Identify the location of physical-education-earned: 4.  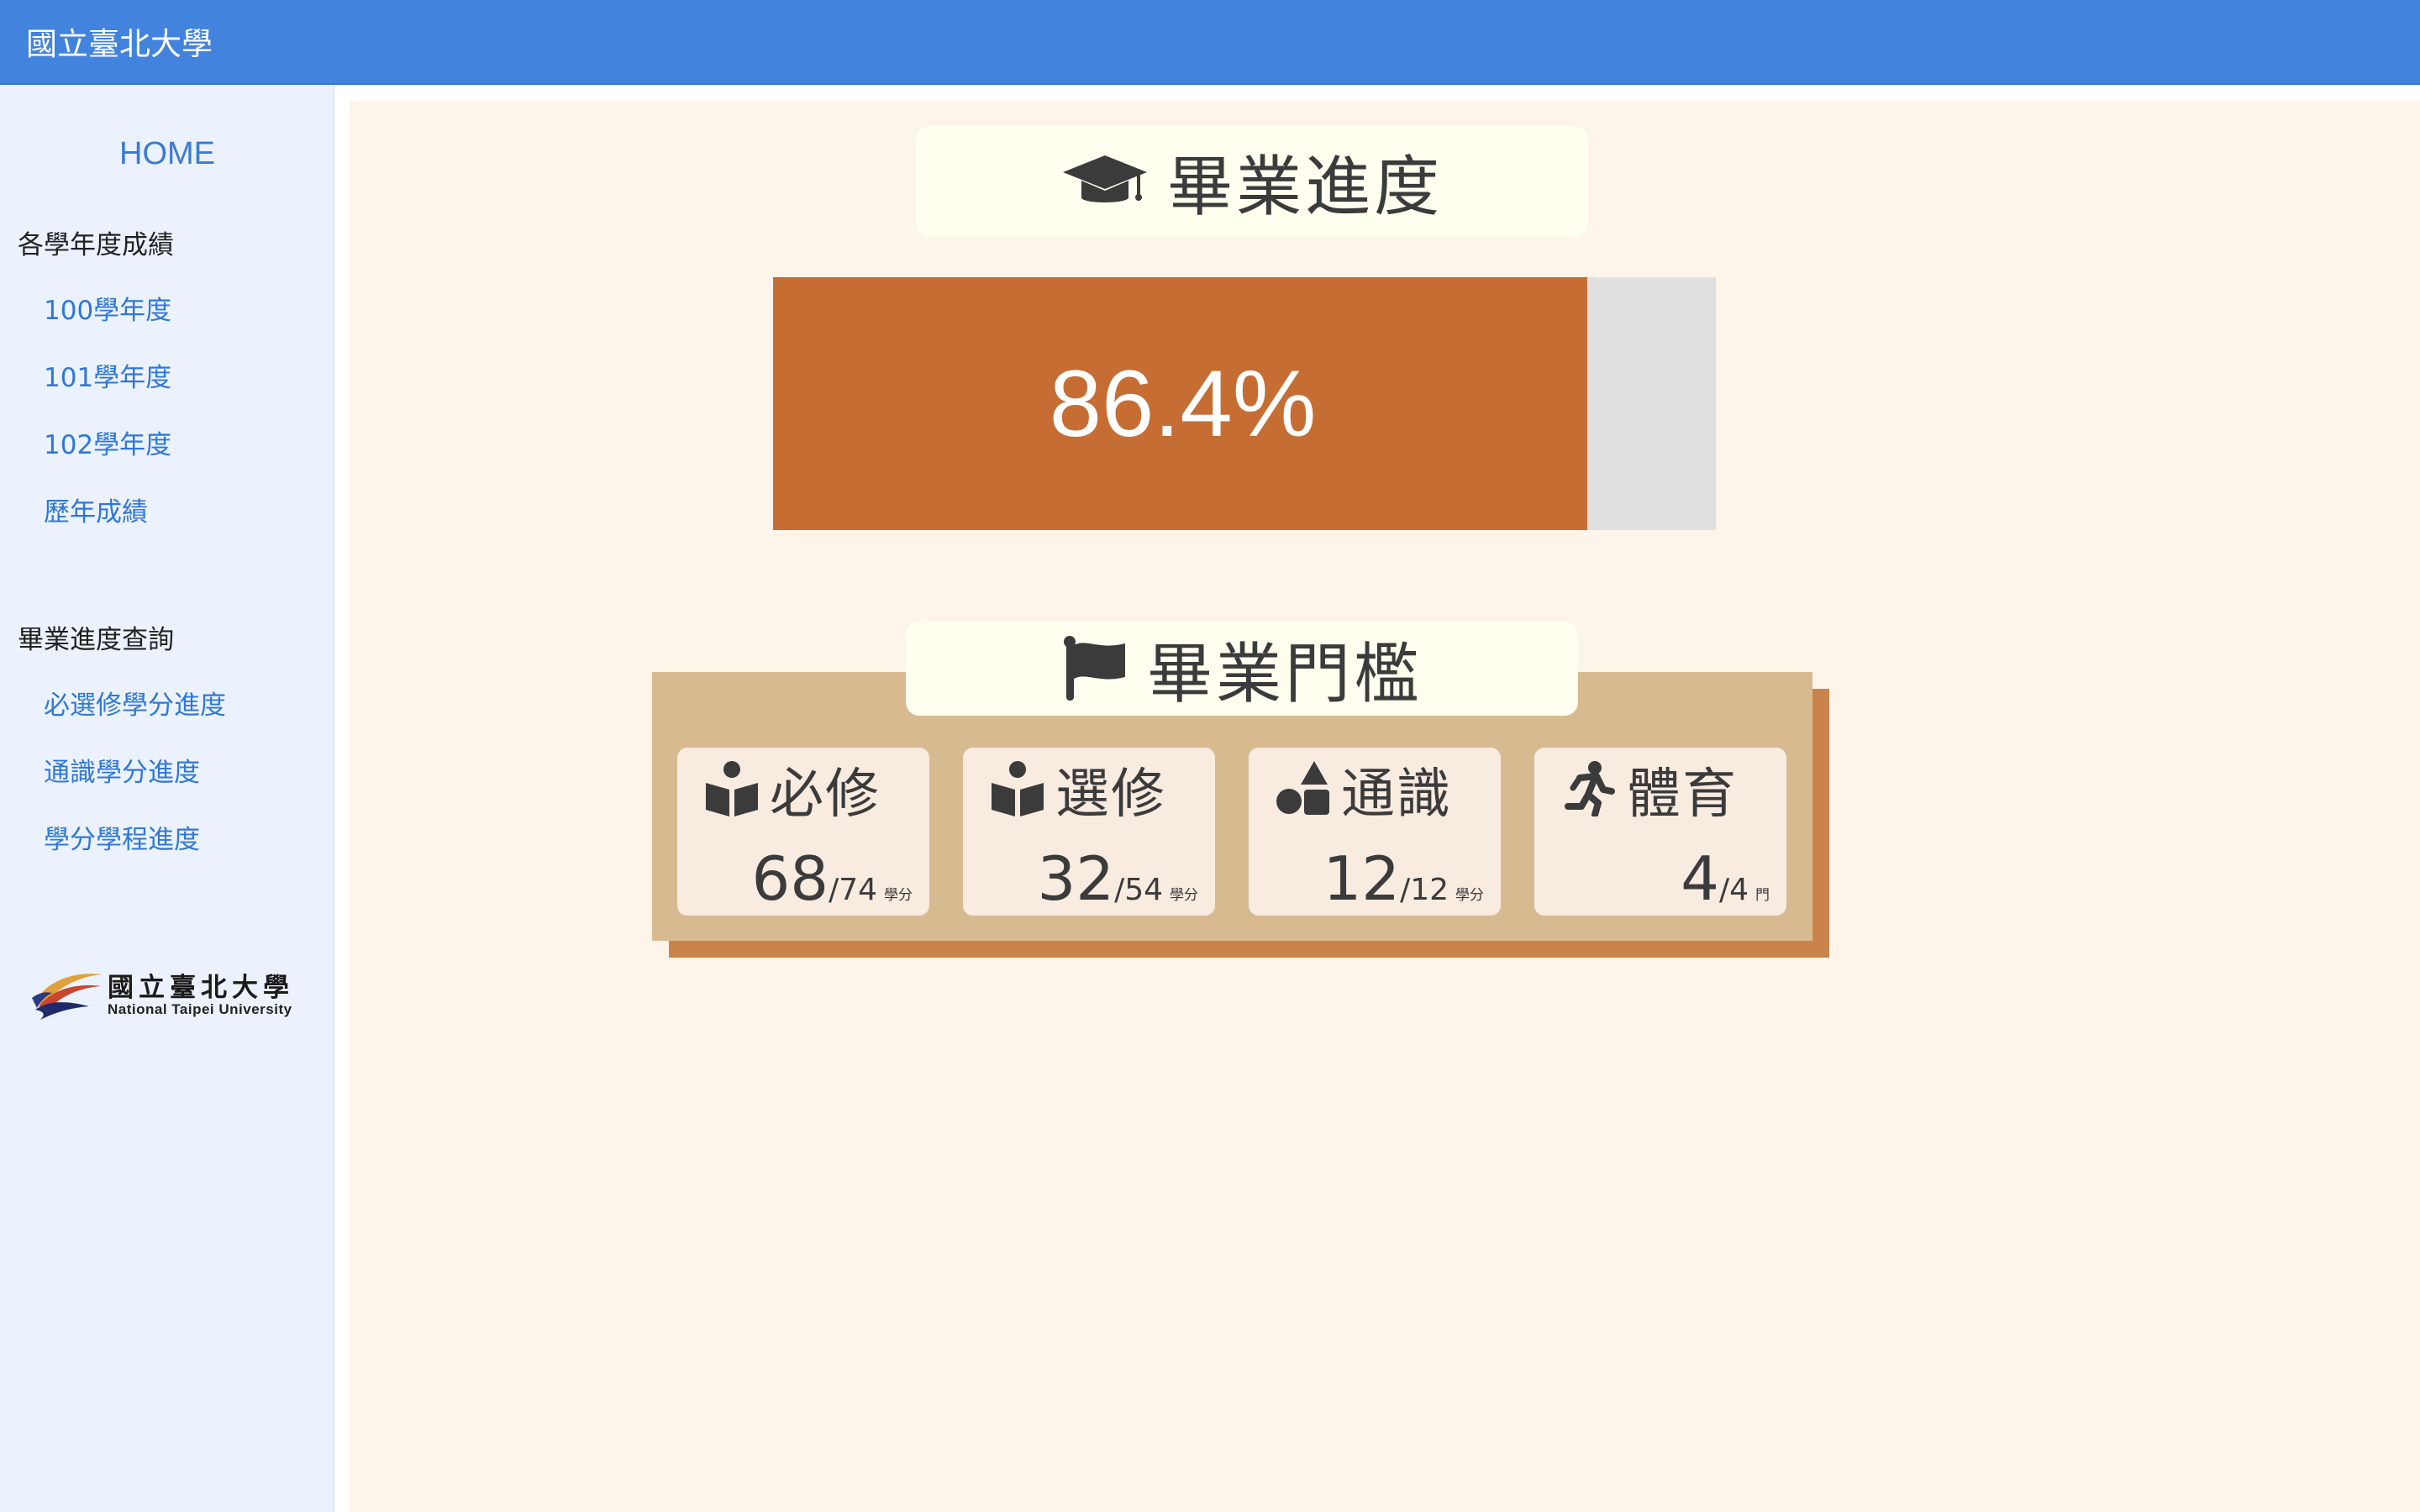
(1700, 878).